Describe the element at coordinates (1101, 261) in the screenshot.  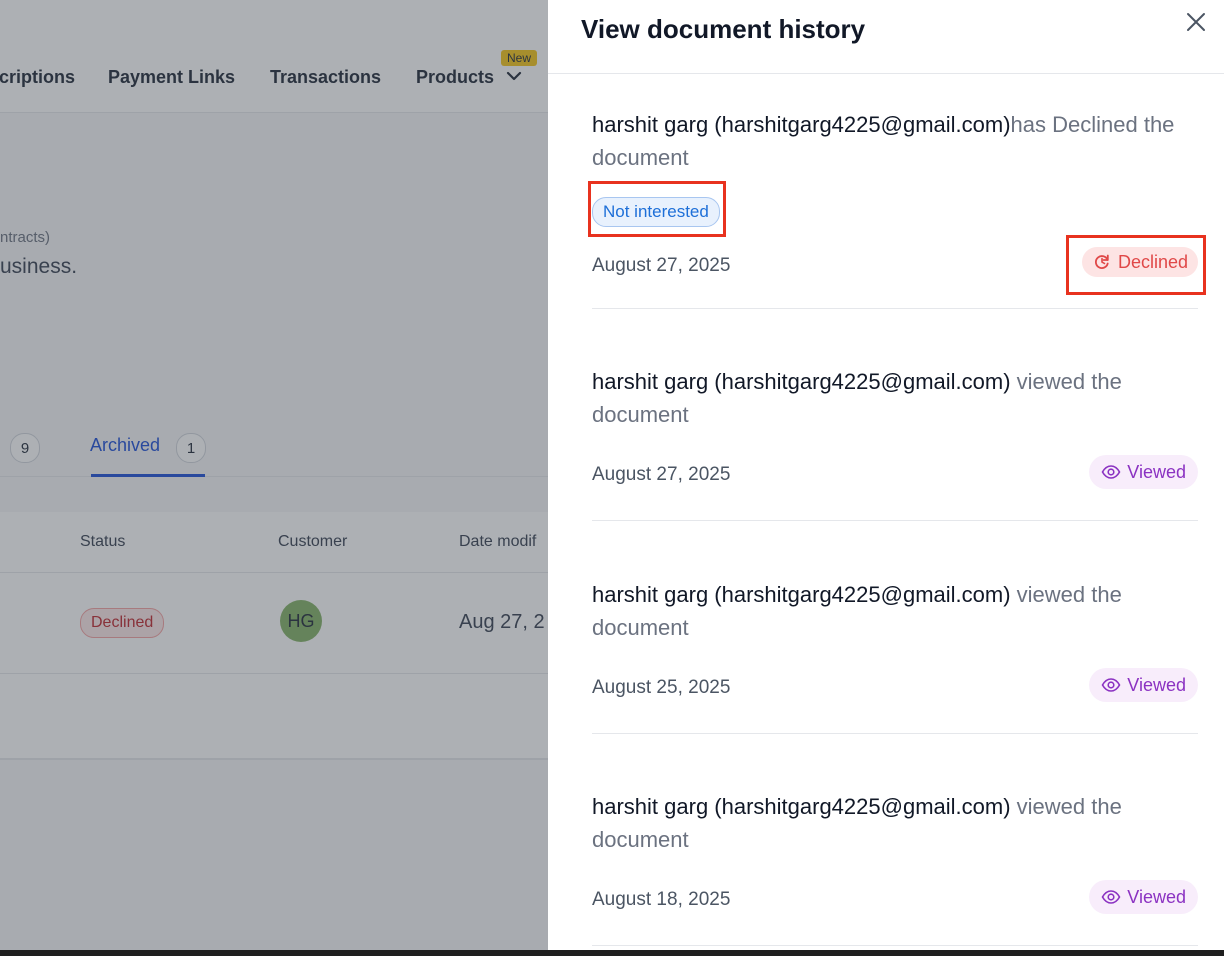
I see `declined-refresh-icon` at that location.